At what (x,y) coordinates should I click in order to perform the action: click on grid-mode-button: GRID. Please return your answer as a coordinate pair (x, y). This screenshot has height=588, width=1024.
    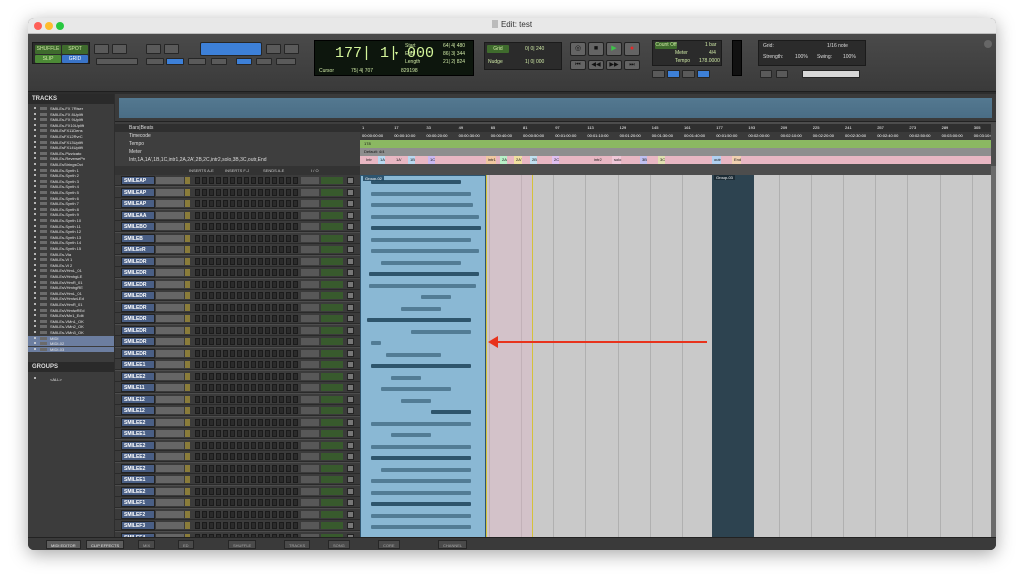
    Looking at the image, I should click on (75, 59).